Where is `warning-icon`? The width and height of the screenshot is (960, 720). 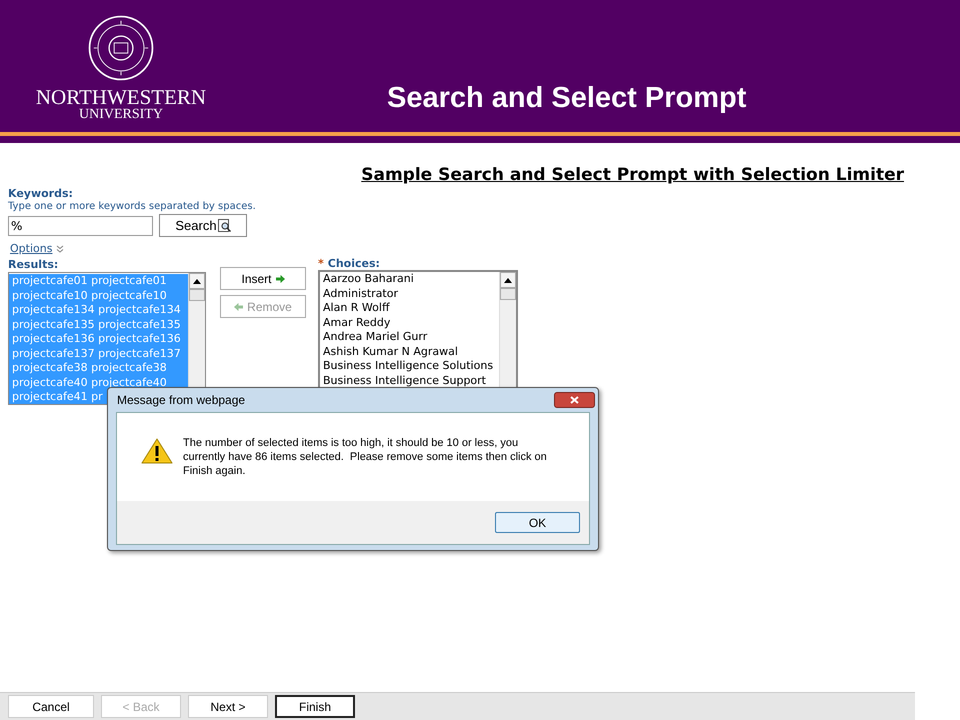
warning-icon is located at coordinates (157, 451).